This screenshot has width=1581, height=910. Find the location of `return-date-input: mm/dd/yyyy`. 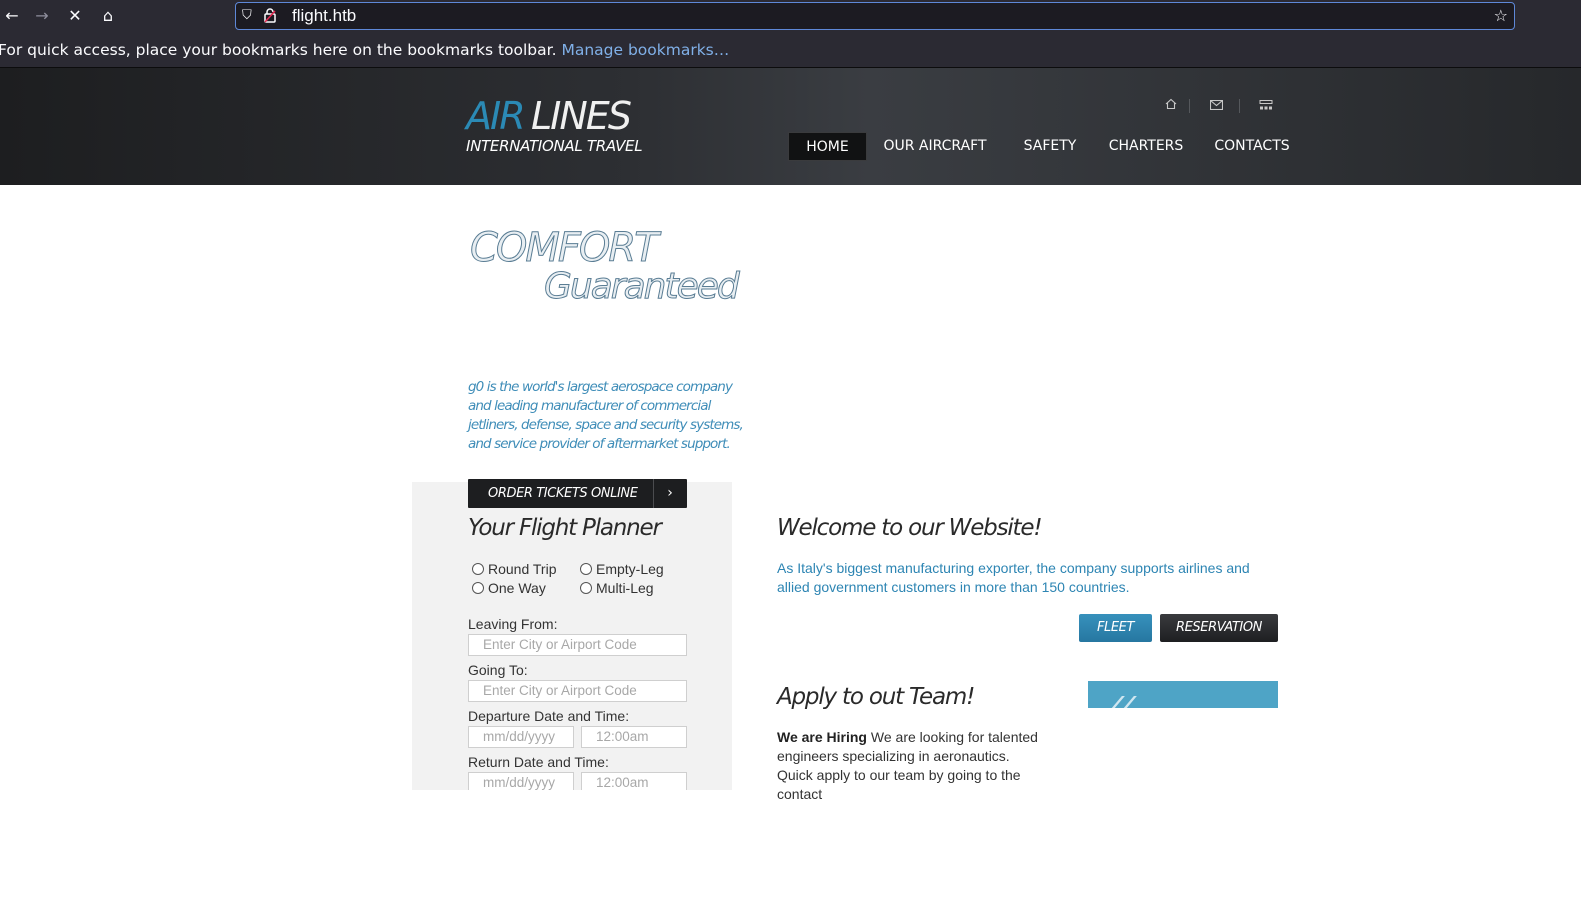

return-date-input: mm/dd/yyyy is located at coordinates (521, 781).